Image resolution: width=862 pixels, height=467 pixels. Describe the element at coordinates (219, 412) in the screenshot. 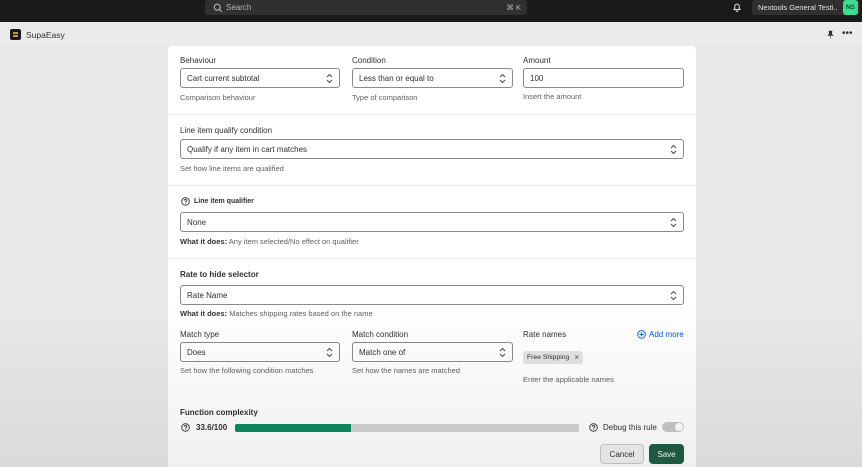

I see `function-complexity-label: Function complexity` at that location.